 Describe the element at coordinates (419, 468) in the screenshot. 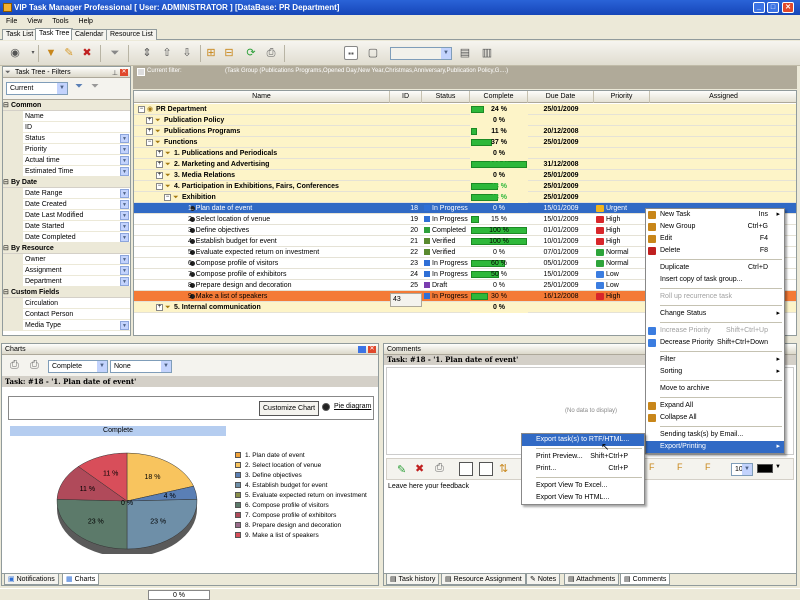

I see `delete-comment-icon: ✖` at that location.